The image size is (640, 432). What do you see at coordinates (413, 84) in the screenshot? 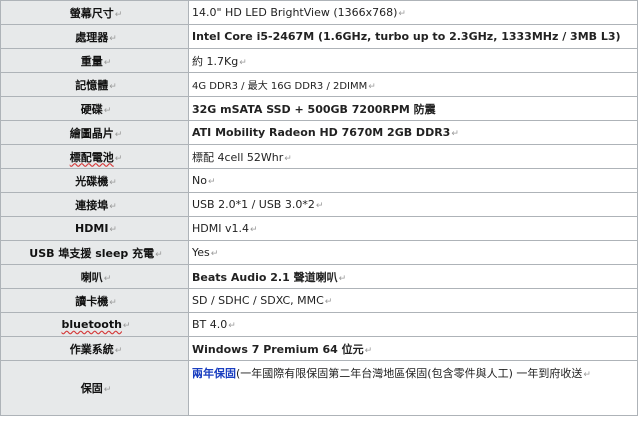
I see `spec-value: 4G DDR3 / 最大 16G DDR3 / 2DIMM↵` at bounding box center [413, 84].